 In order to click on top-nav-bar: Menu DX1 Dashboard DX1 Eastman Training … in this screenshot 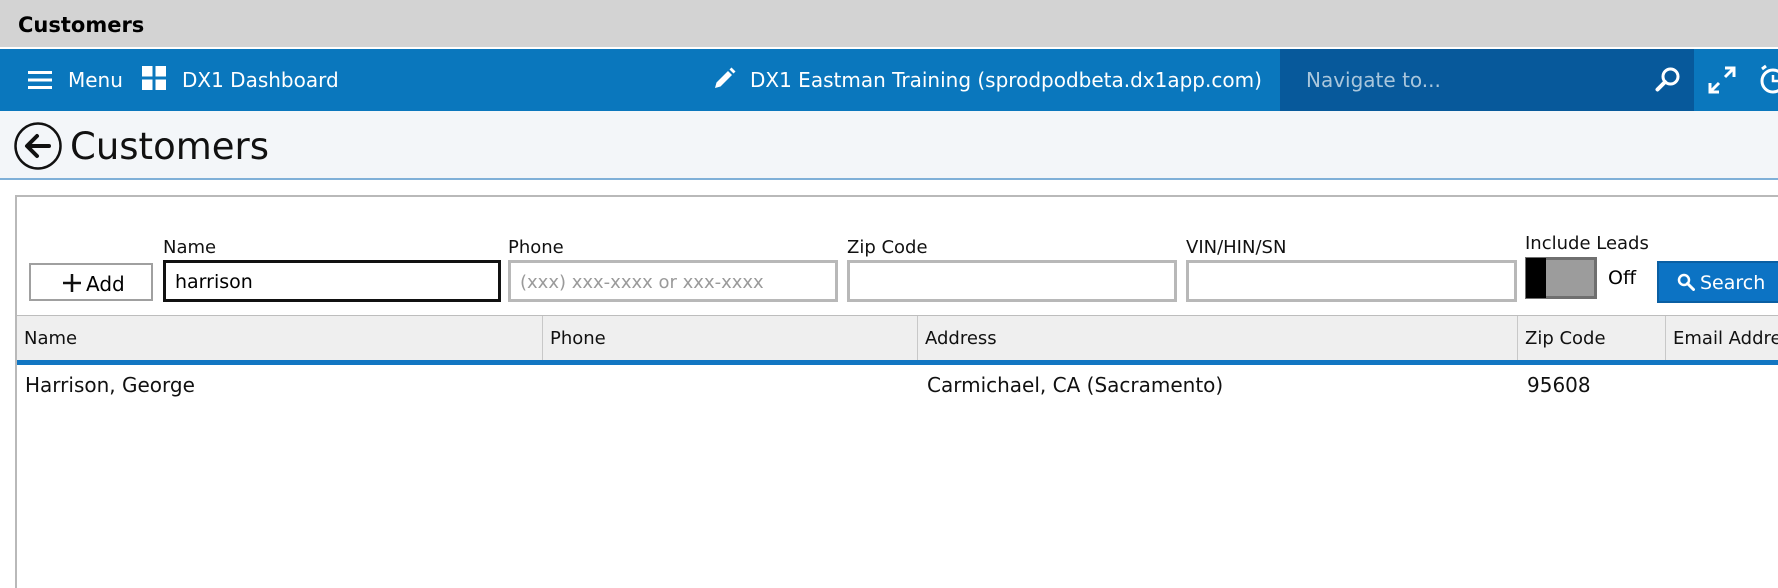, I will do `click(889, 80)`.